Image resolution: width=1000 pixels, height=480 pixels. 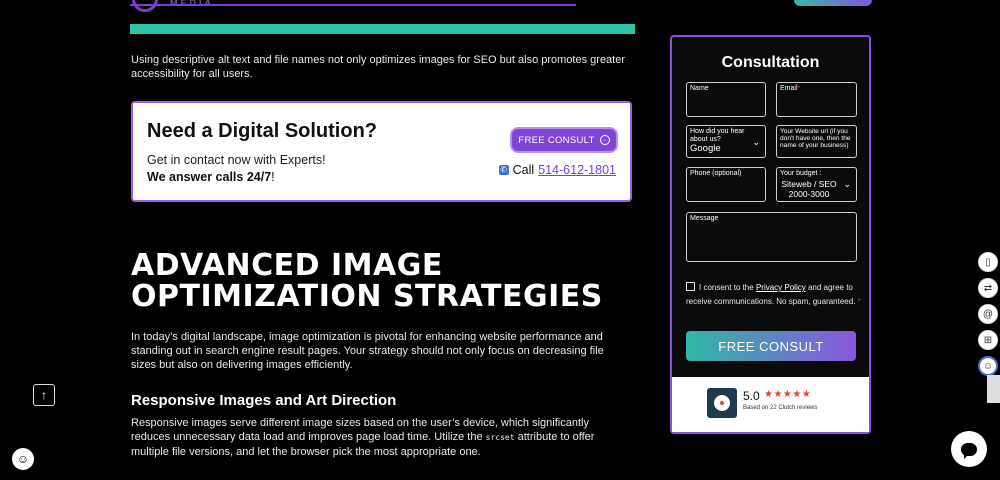 What do you see at coordinates (780, 408) in the screenshot?
I see `clutch-reviews: Based on 22 Clutch reviews` at bounding box center [780, 408].